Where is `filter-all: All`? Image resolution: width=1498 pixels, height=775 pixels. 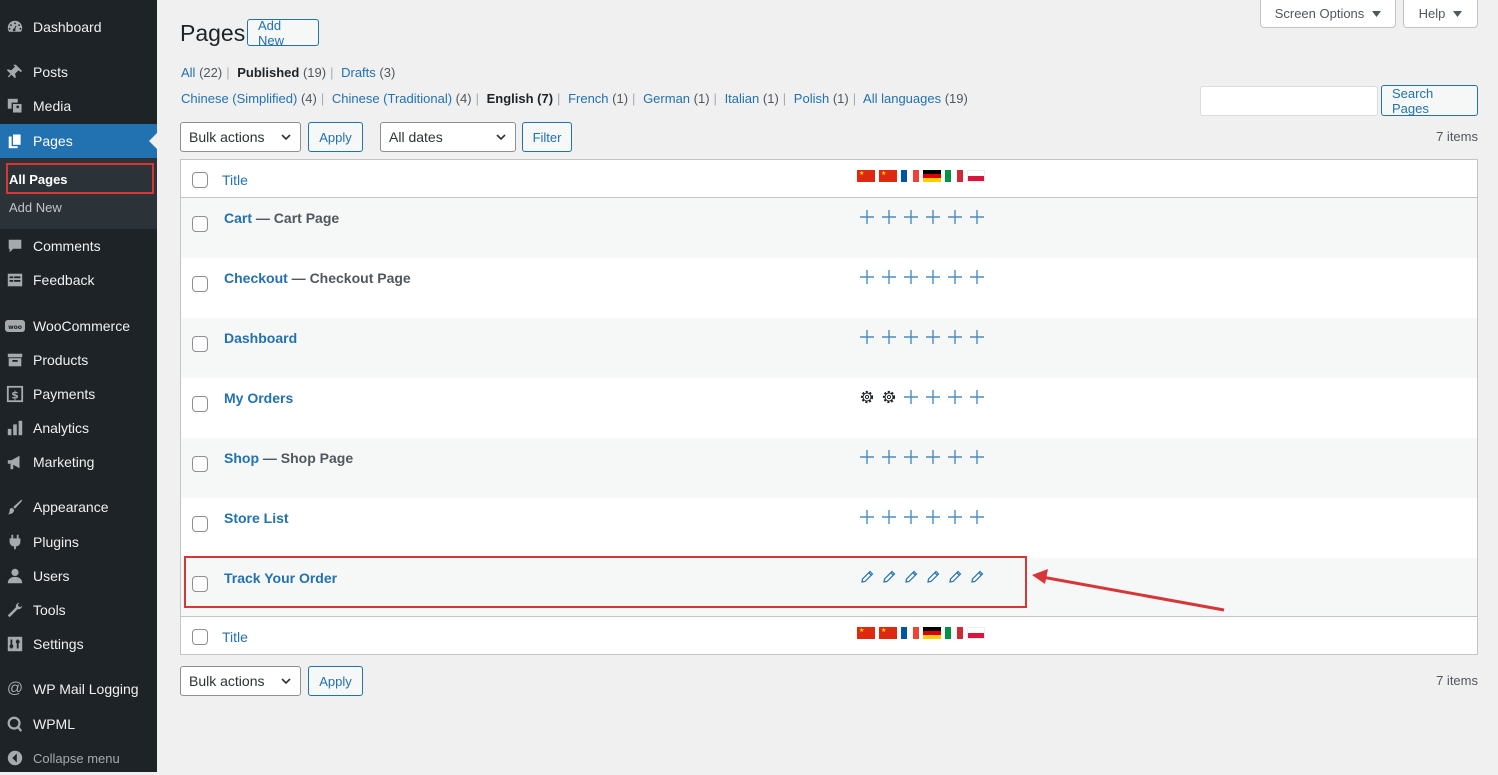 filter-all: All is located at coordinates (188, 72).